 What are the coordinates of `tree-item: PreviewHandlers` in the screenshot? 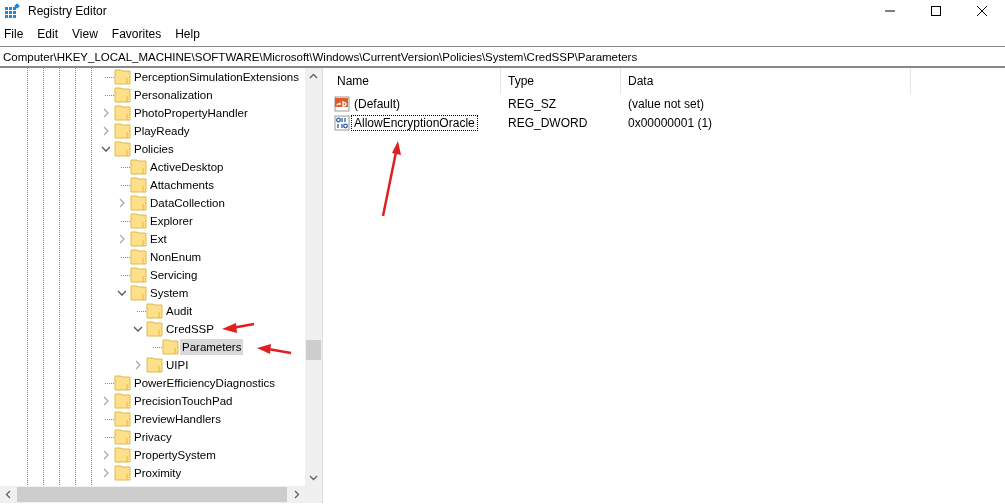 It's located at (177, 419).